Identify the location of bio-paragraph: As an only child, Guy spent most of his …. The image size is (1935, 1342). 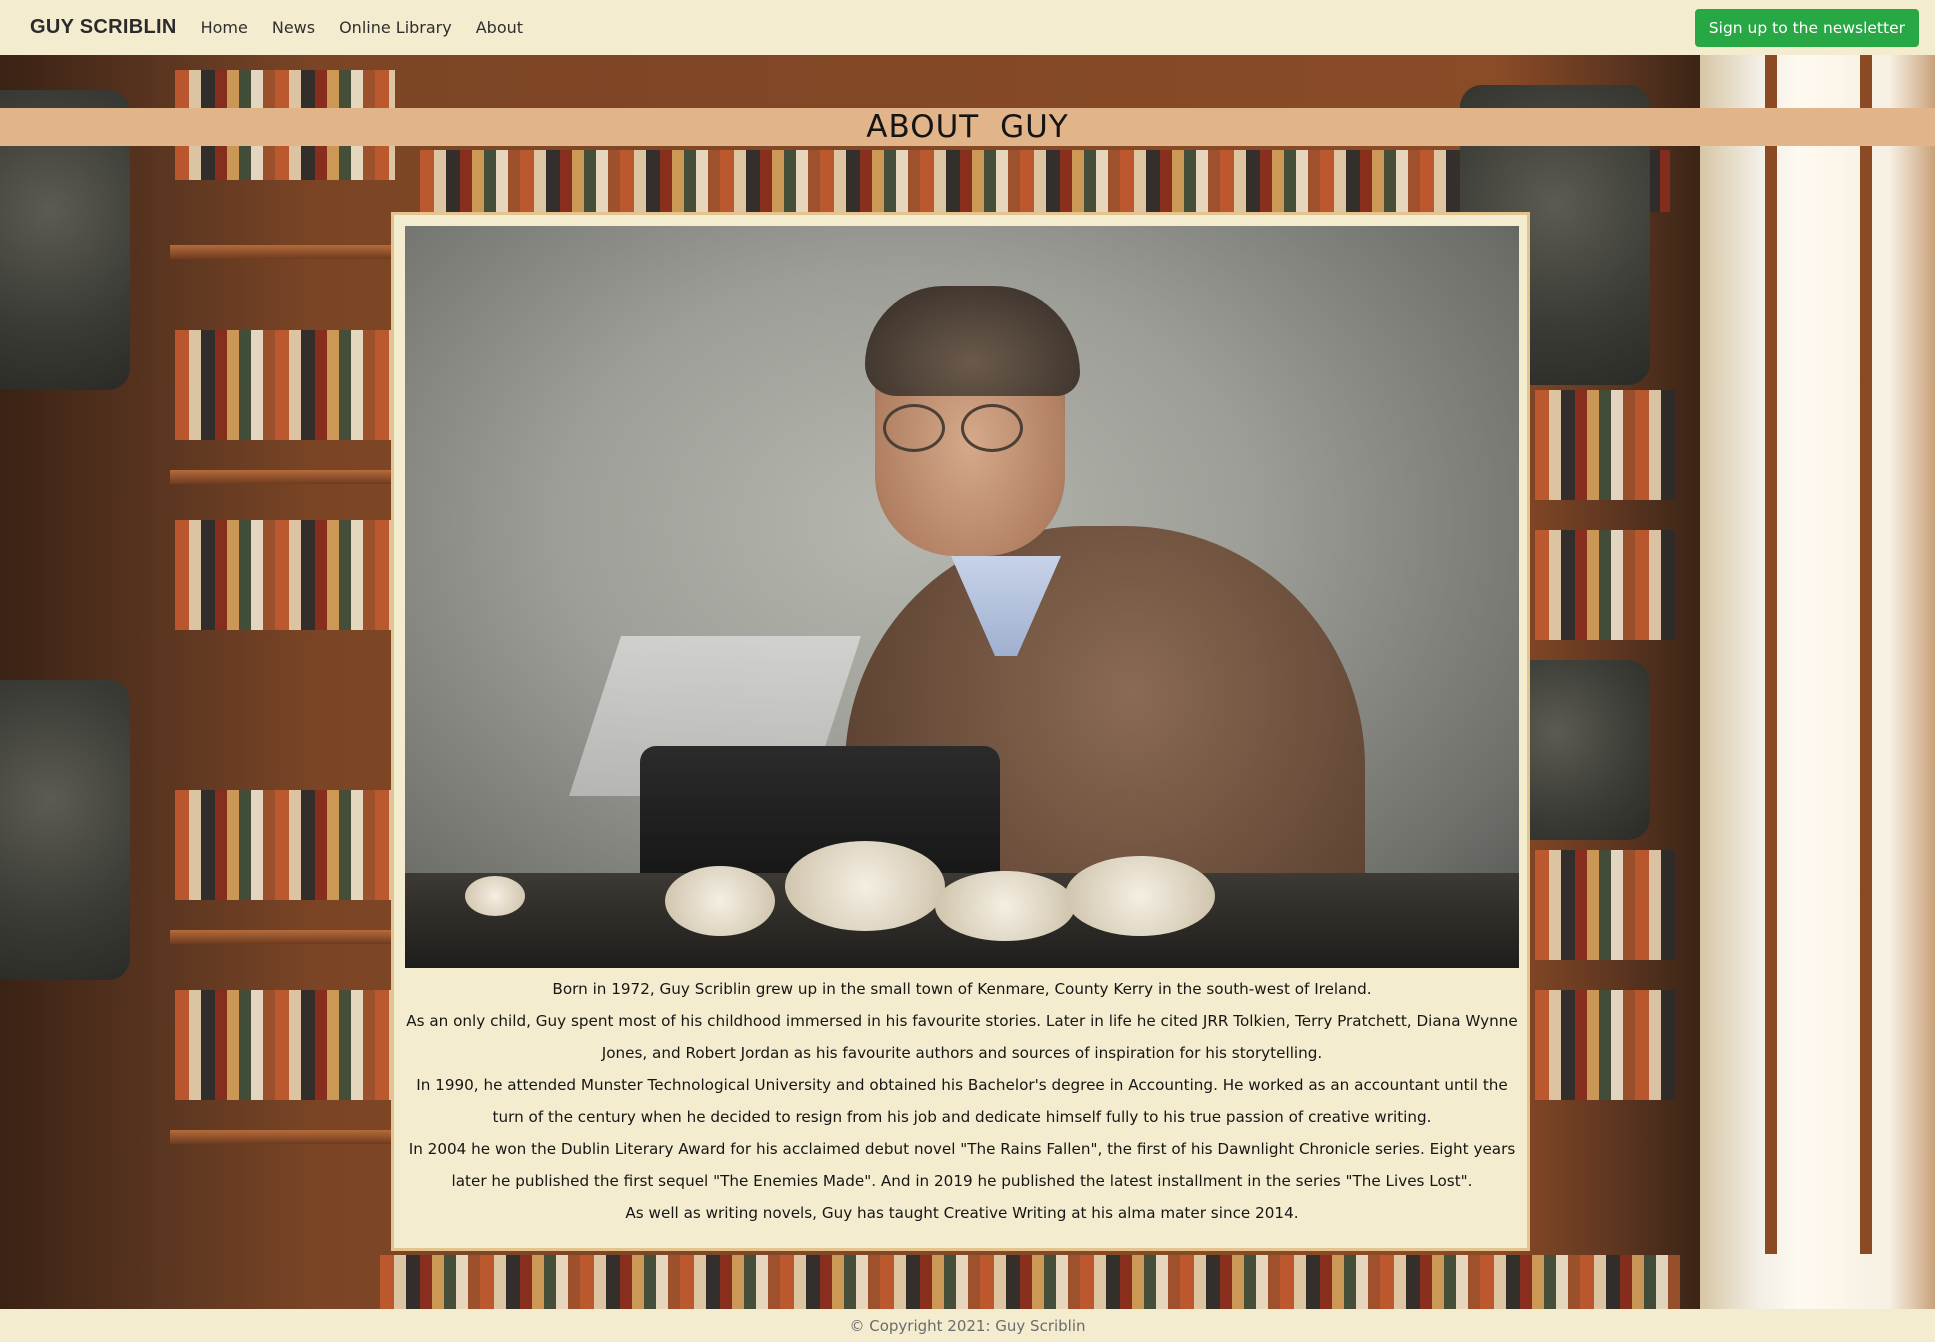
(962, 1037).